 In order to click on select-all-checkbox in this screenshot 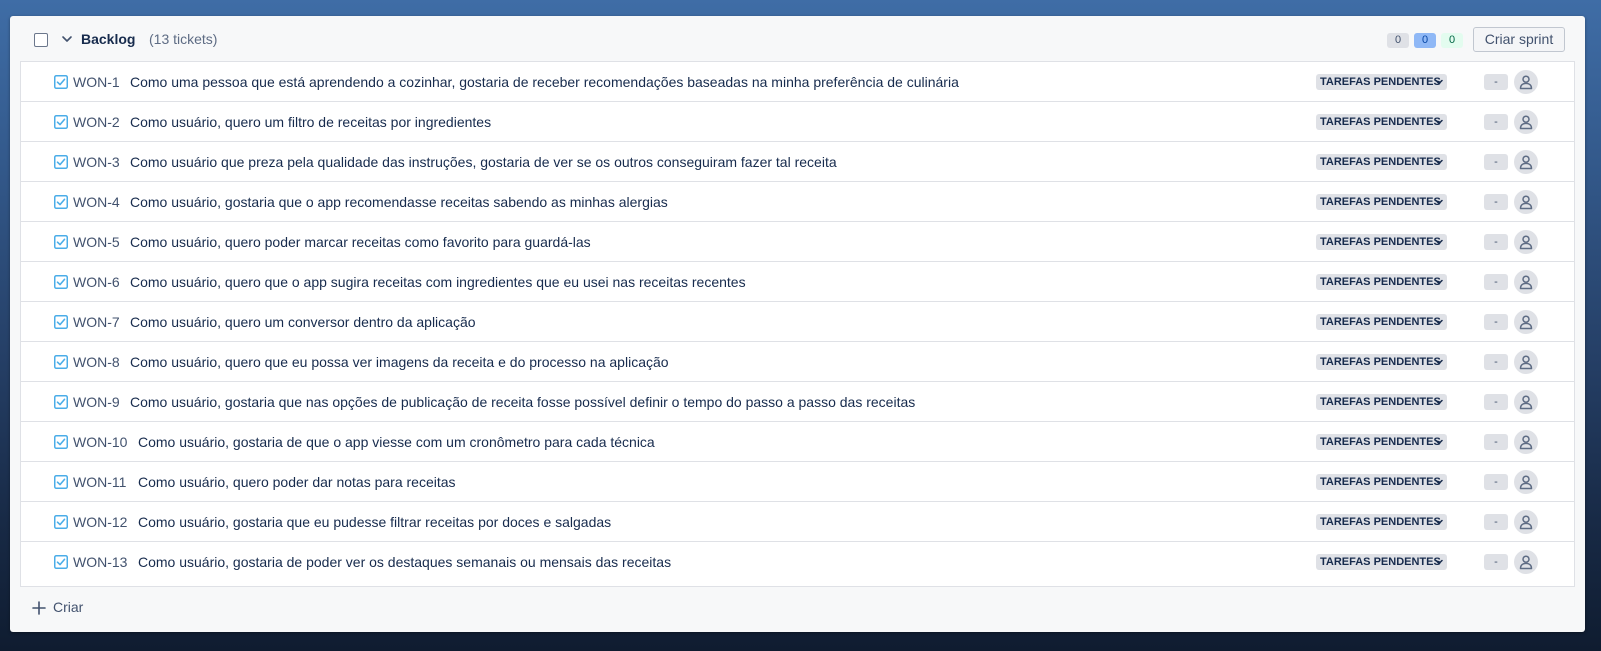, I will do `click(41, 40)`.